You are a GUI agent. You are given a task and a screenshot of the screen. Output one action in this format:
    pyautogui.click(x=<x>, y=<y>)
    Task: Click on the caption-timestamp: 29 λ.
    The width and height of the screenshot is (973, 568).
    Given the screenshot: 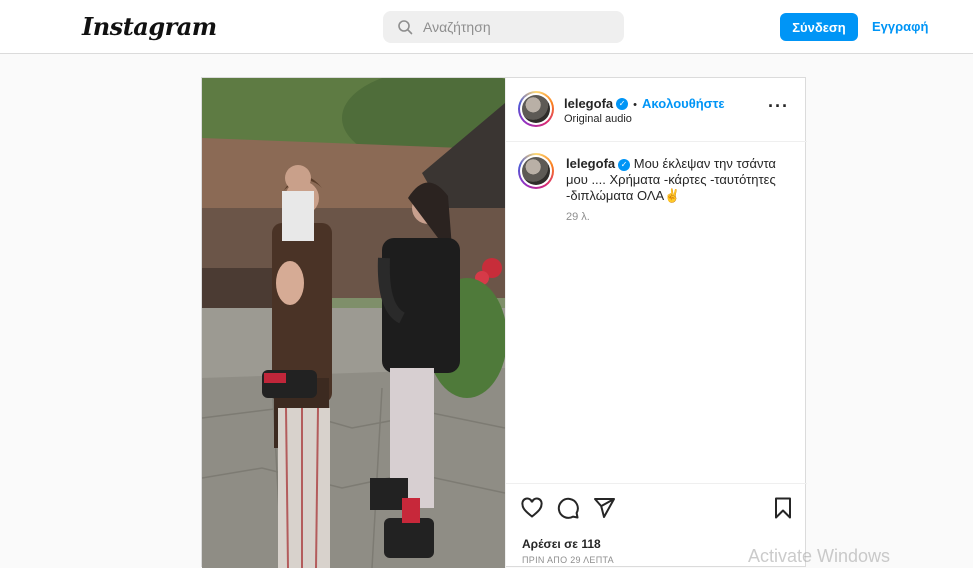 What is the action you would take?
    pyautogui.click(x=578, y=217)
    